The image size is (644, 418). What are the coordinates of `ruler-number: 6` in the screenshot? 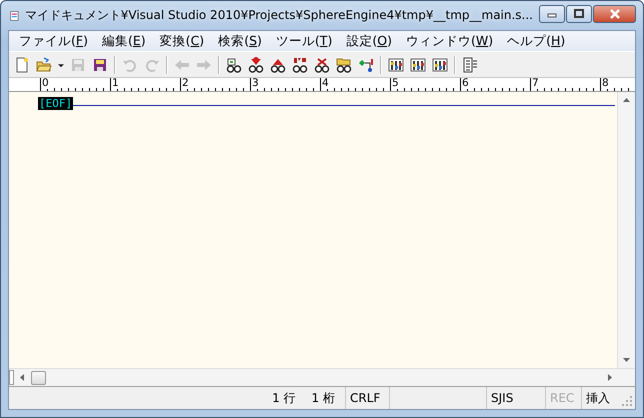 It's located at (465, 83).